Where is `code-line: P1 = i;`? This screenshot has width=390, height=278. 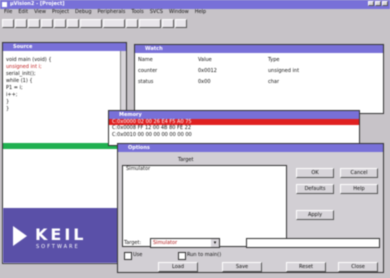 code-line: P1 = i; is located at coordinates (14, 88).